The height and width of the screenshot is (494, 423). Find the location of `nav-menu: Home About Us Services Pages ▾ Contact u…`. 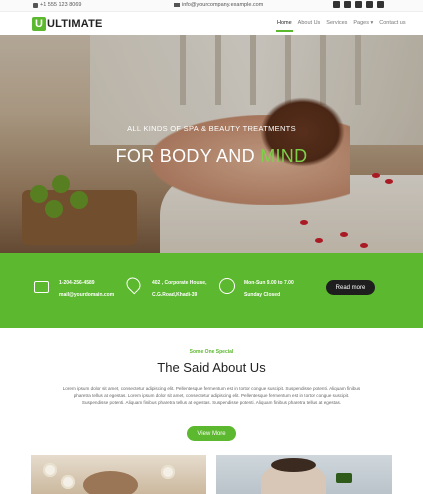

nav-menu: Home About Us Services Pages ▾ Contact u… is located at coordinates (344, 26).